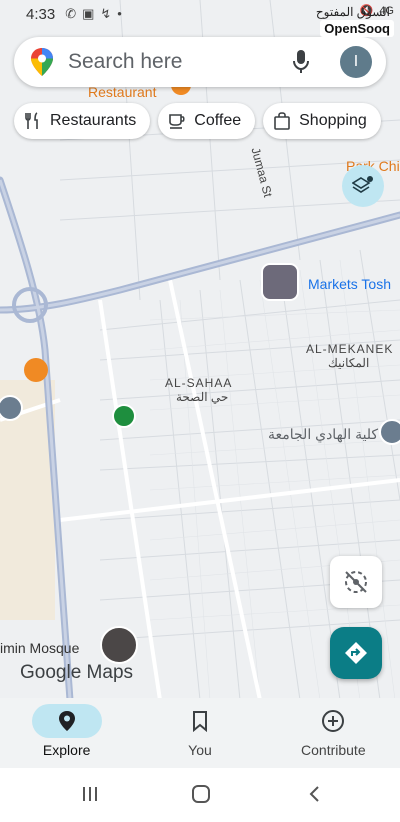 The image size is (400, 822). I want to click on map-label-college: كلية الهادي الجامعة, so click(323, 434).